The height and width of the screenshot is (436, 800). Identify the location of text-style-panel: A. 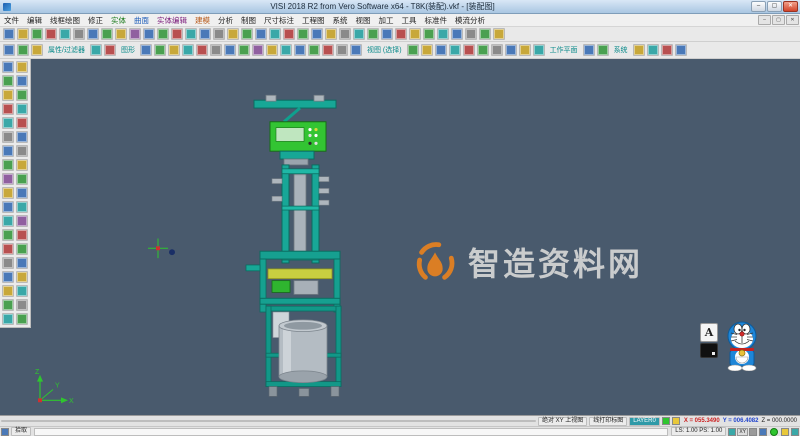
(709, 340).